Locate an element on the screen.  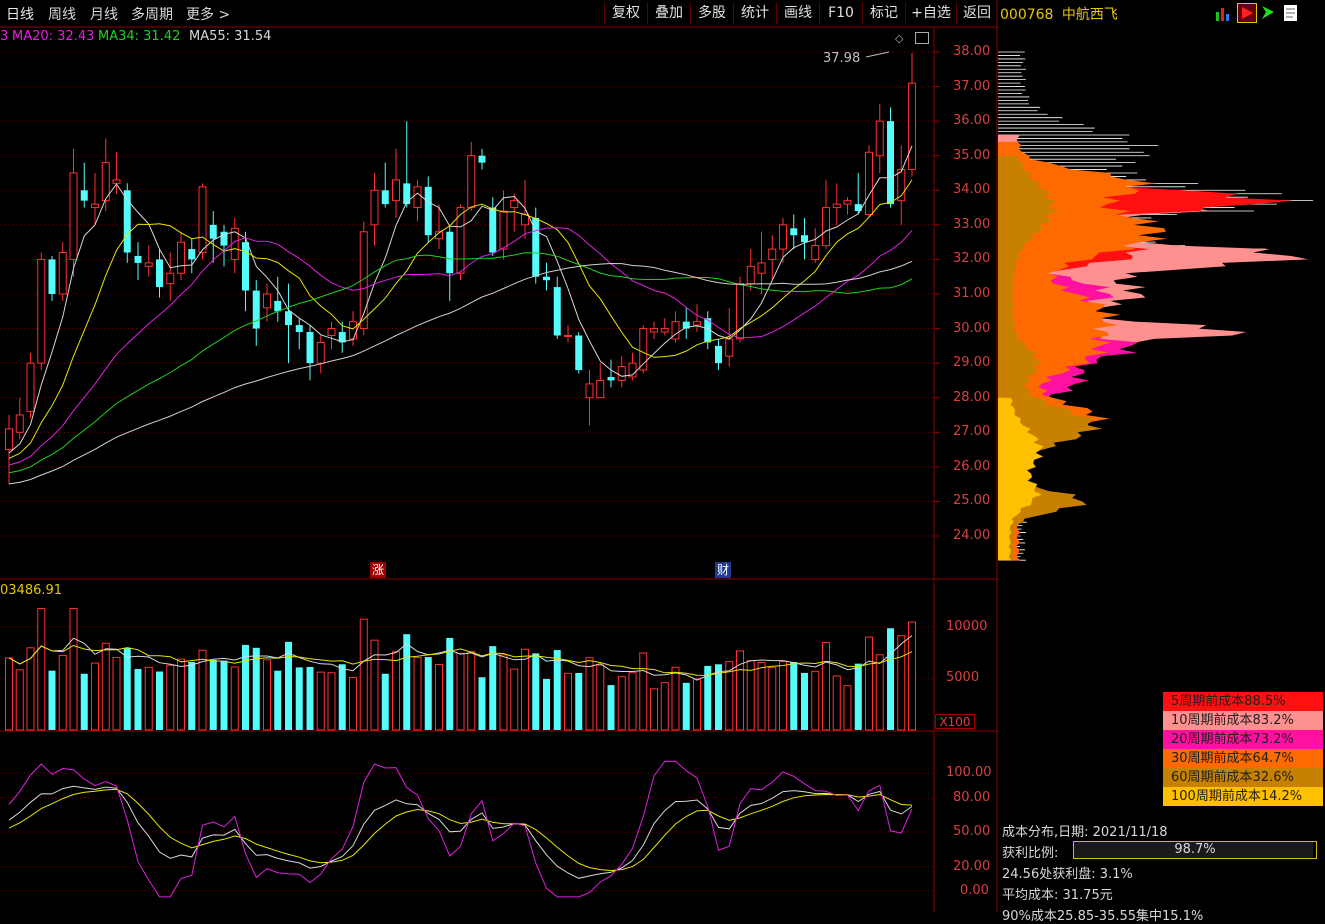
cost-distribution-icon is located at coordinates (1247, 13).